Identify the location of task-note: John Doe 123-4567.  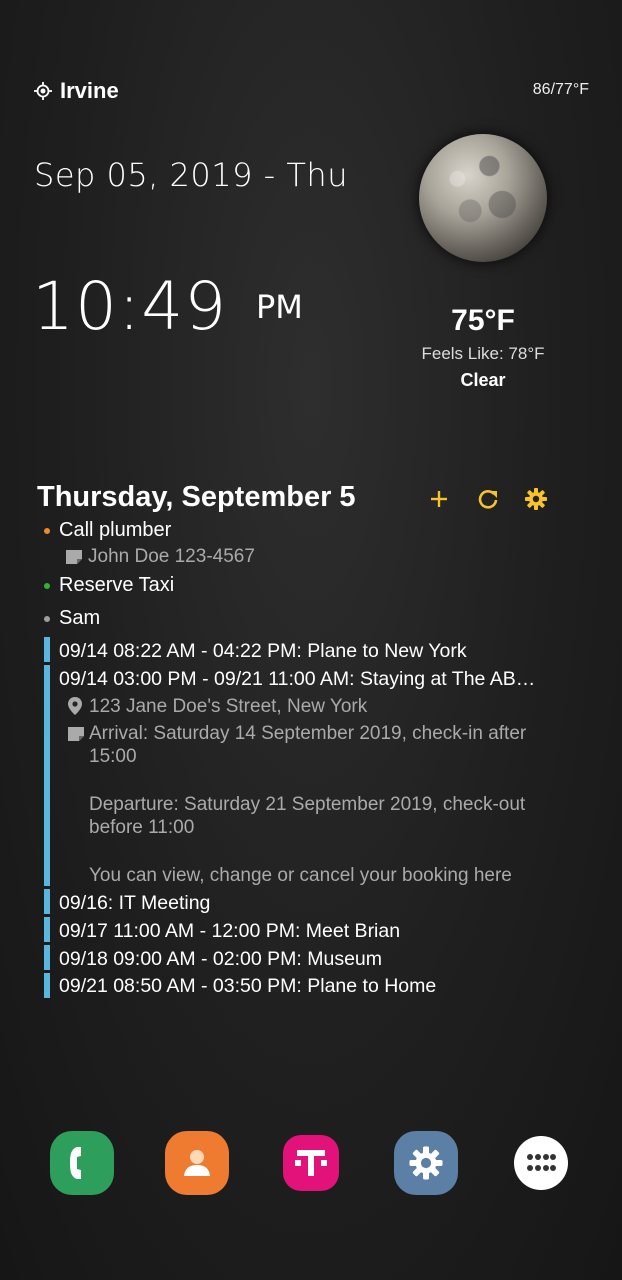
(160, 557).